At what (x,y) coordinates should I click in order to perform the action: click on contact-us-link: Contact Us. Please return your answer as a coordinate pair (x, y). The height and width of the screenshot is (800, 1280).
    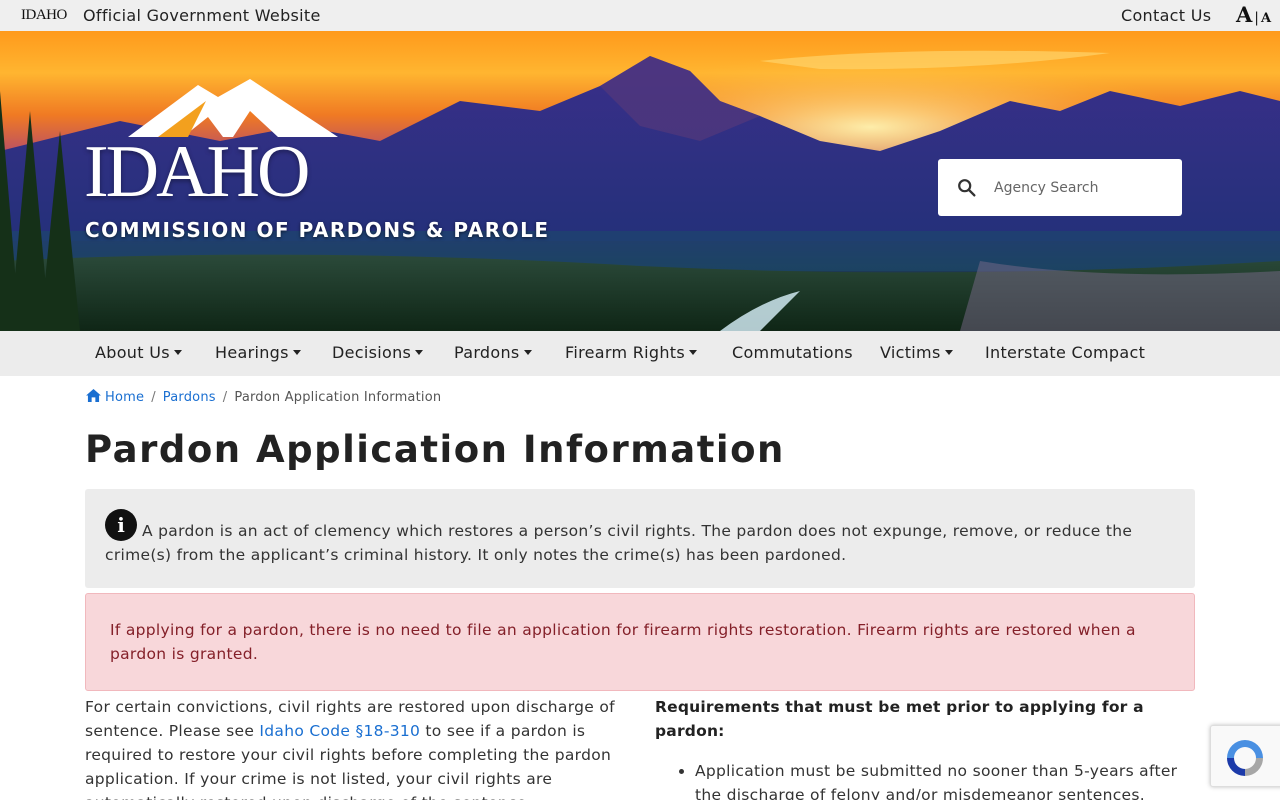
    Looking at the image, I should click on (1166, 15).